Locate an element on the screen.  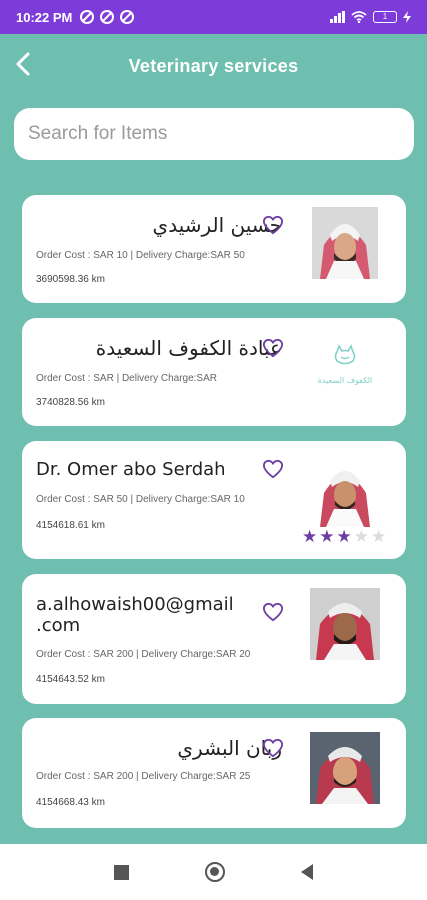
status-system-icons: 1 is located at coordinates (370, 17).